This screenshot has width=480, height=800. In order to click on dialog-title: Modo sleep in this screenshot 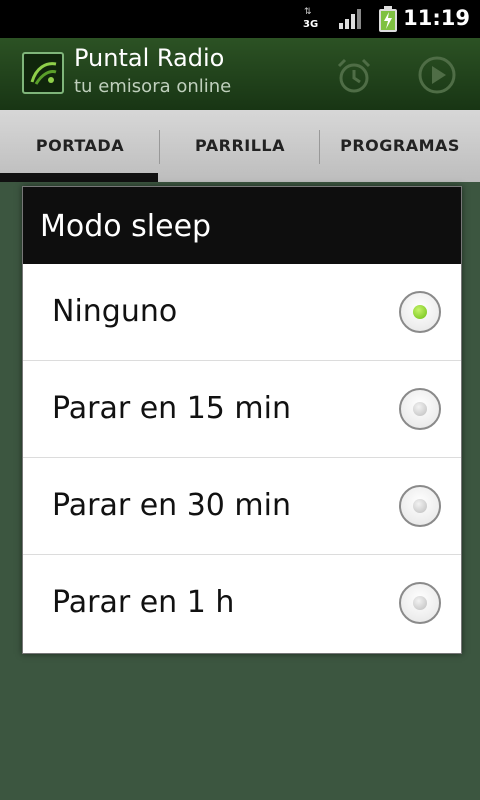, I will do `click(126, 226)`.